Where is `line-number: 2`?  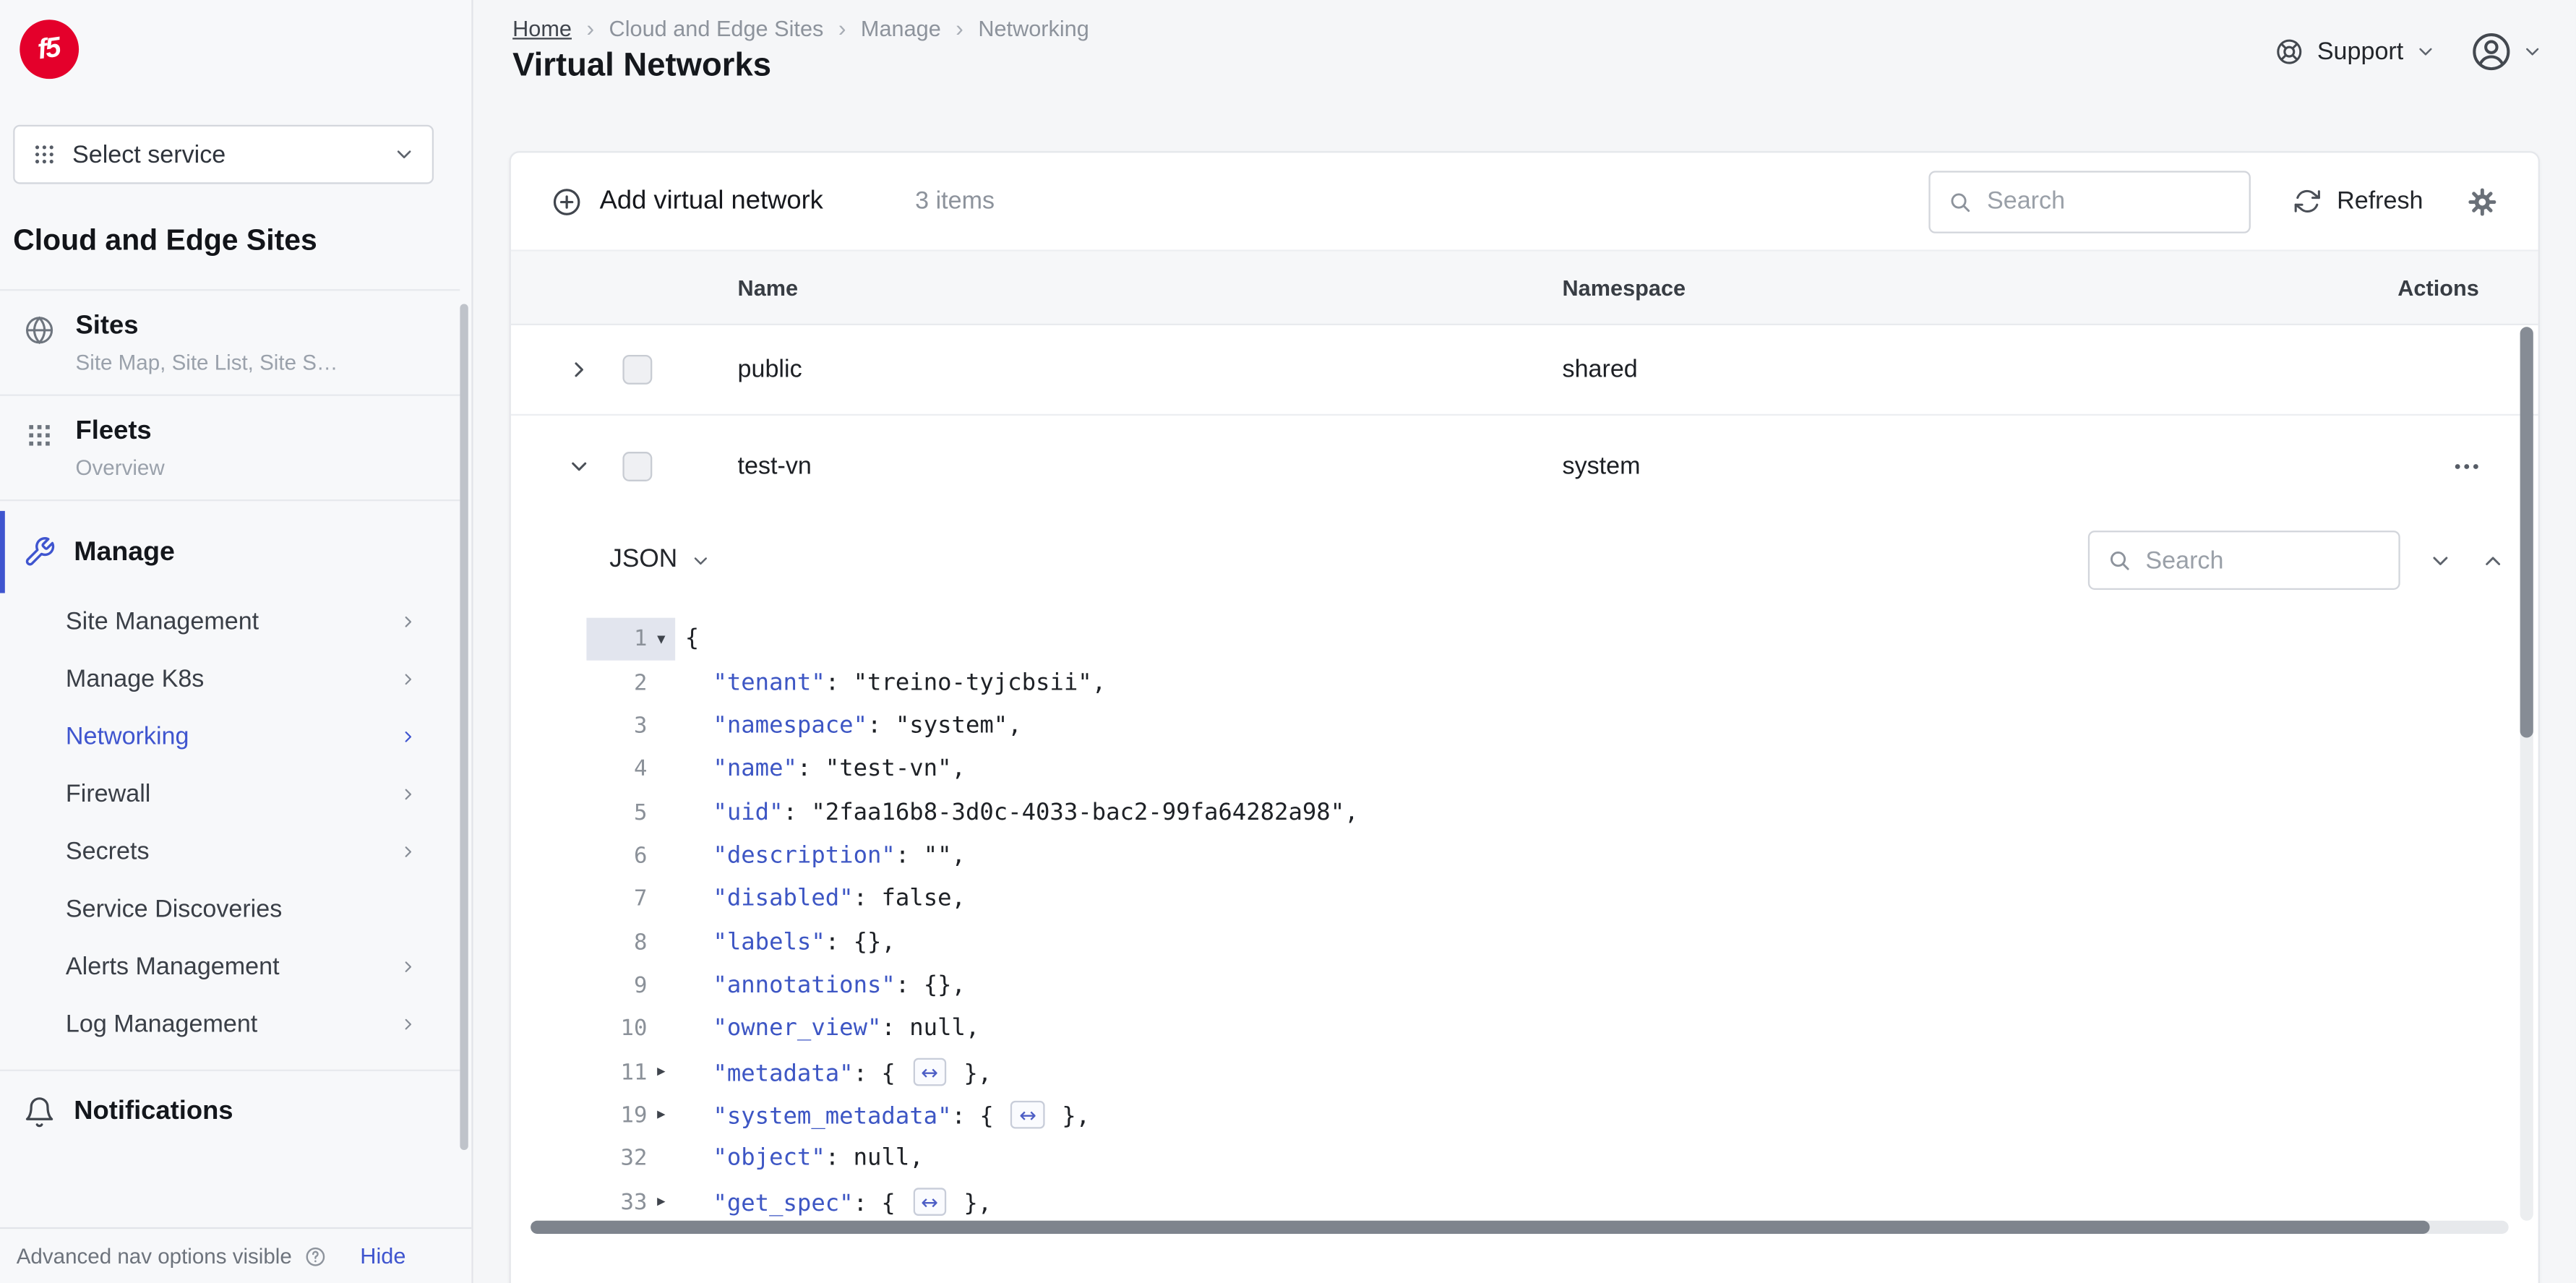 line-number: 2 is located at coordinates (641, 682).